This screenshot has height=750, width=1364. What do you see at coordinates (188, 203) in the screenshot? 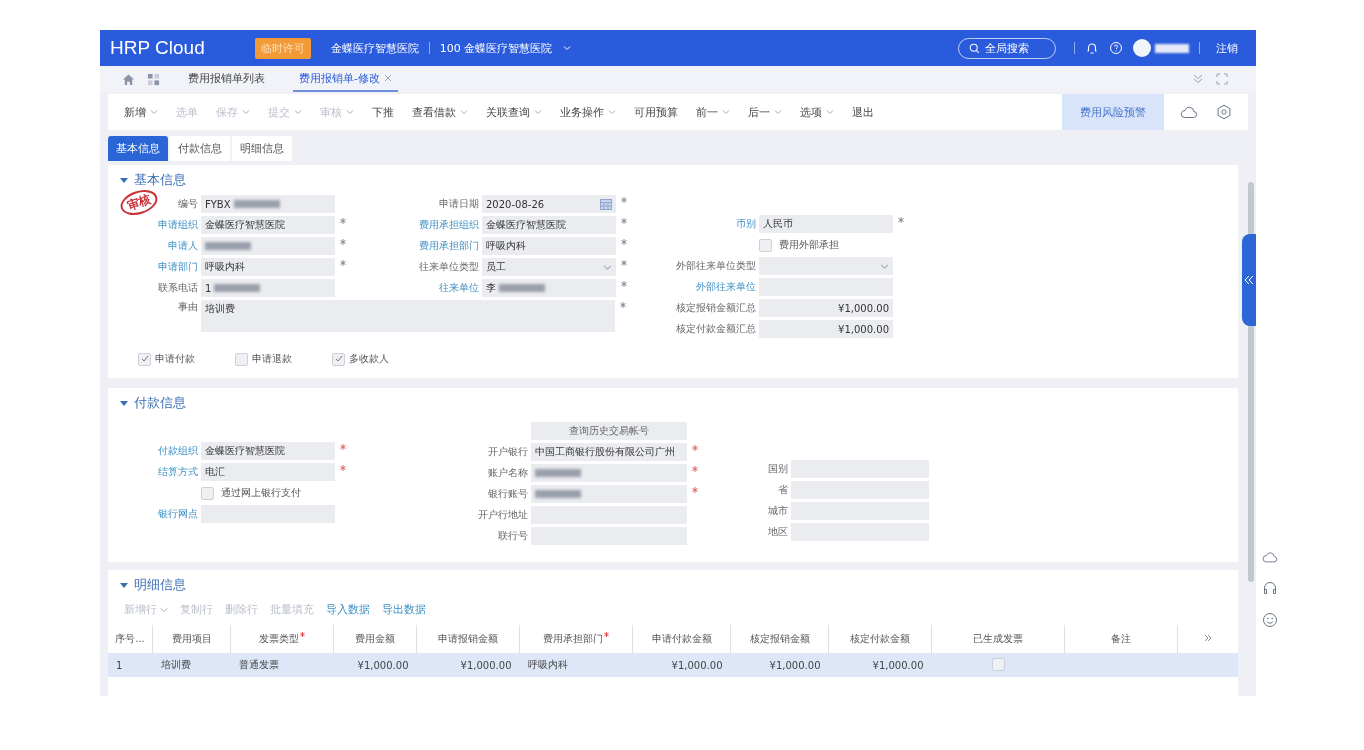
I see `field-label: 编号` at bounding box center [188, 203].